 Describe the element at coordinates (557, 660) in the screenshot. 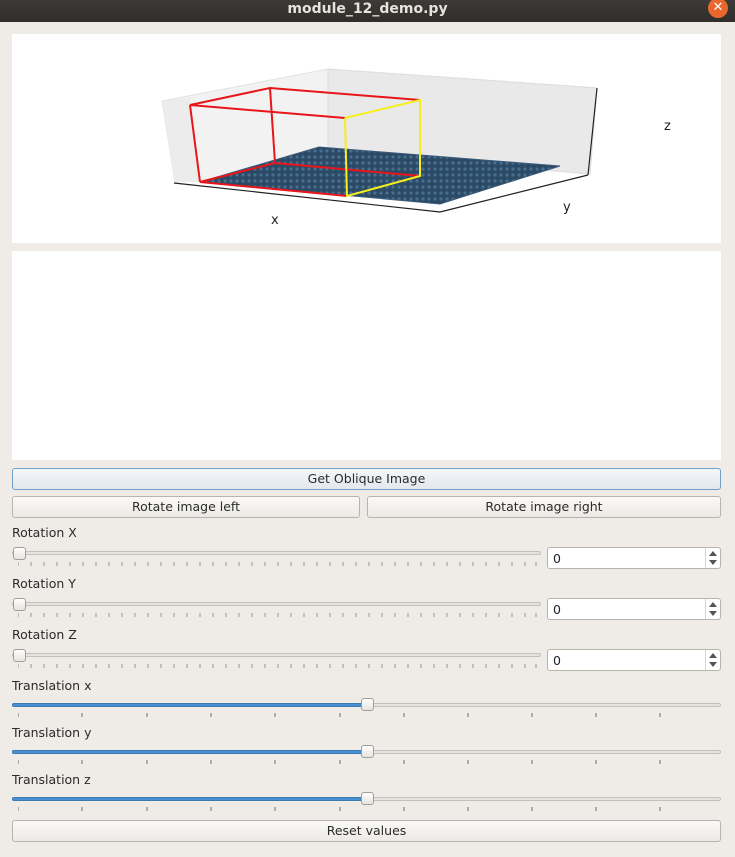

I see `rotation-z-value: 0` at that location.